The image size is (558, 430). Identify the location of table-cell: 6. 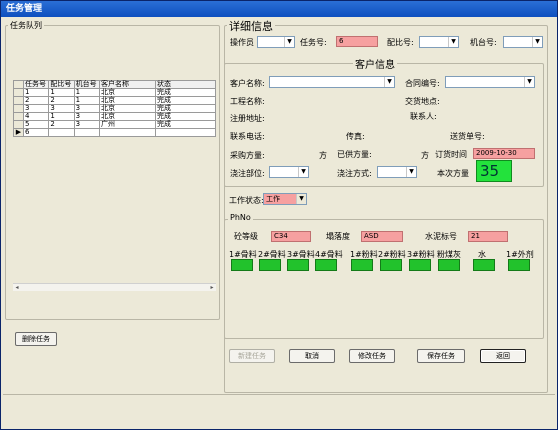
(36, 132).